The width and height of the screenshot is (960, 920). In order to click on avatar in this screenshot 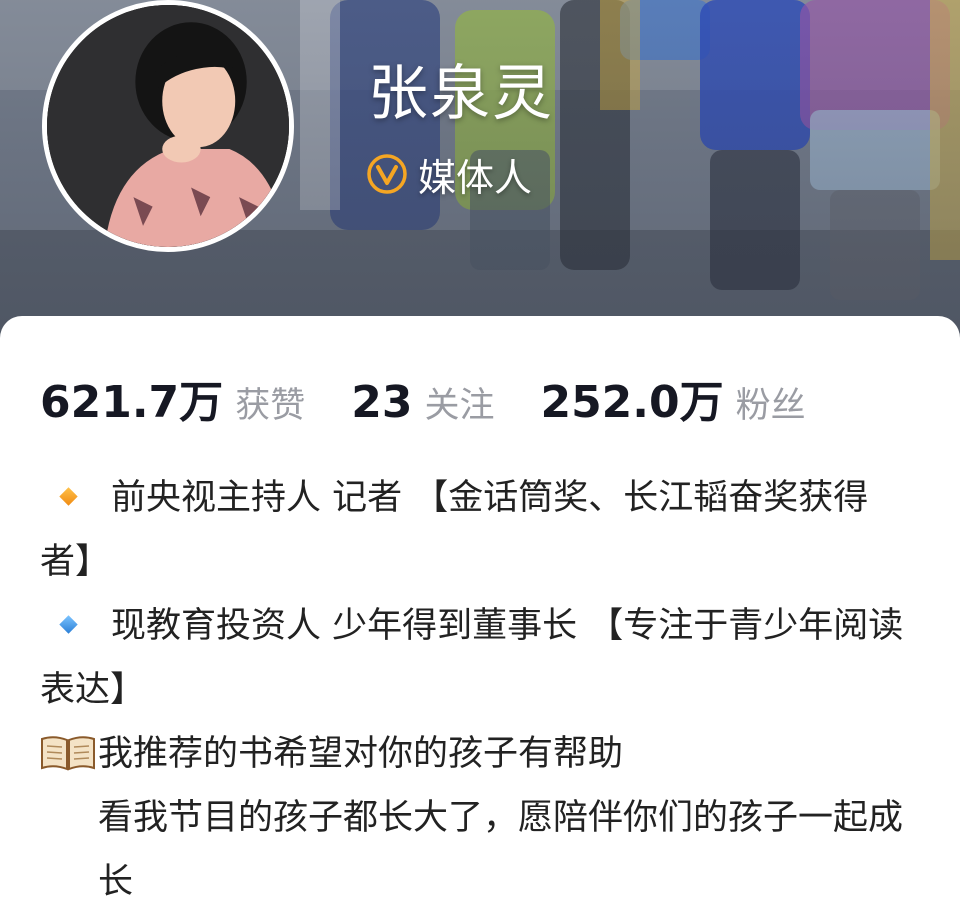, I will do `click(168, 126)`.